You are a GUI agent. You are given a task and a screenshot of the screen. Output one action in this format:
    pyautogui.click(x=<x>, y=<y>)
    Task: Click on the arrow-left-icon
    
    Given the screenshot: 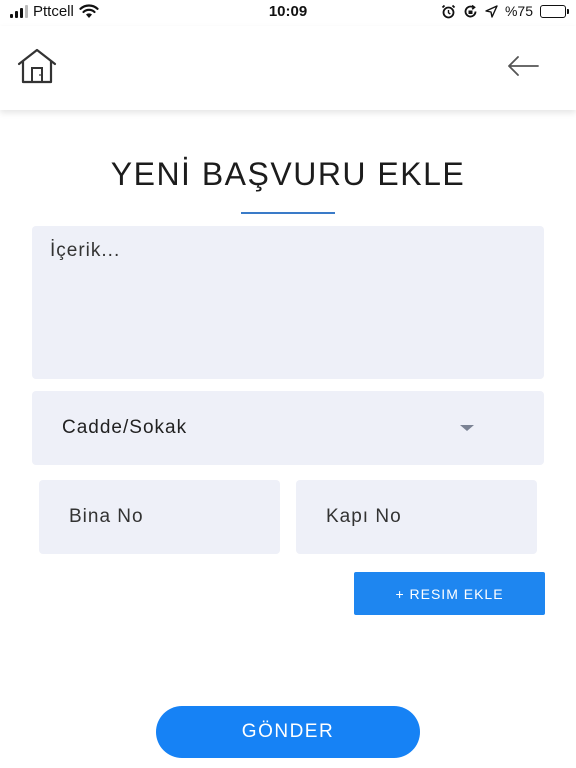 What is the action you would take?
    pyautogui.click(x=523, y=66)
    